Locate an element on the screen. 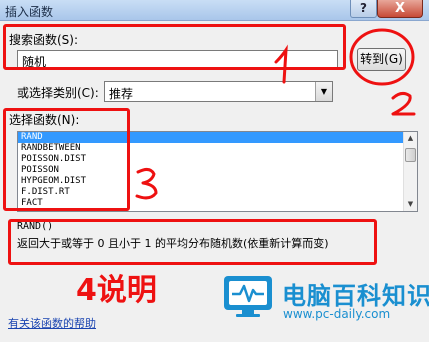  window-title: 插入函数 is located at coordinates (29, 12).